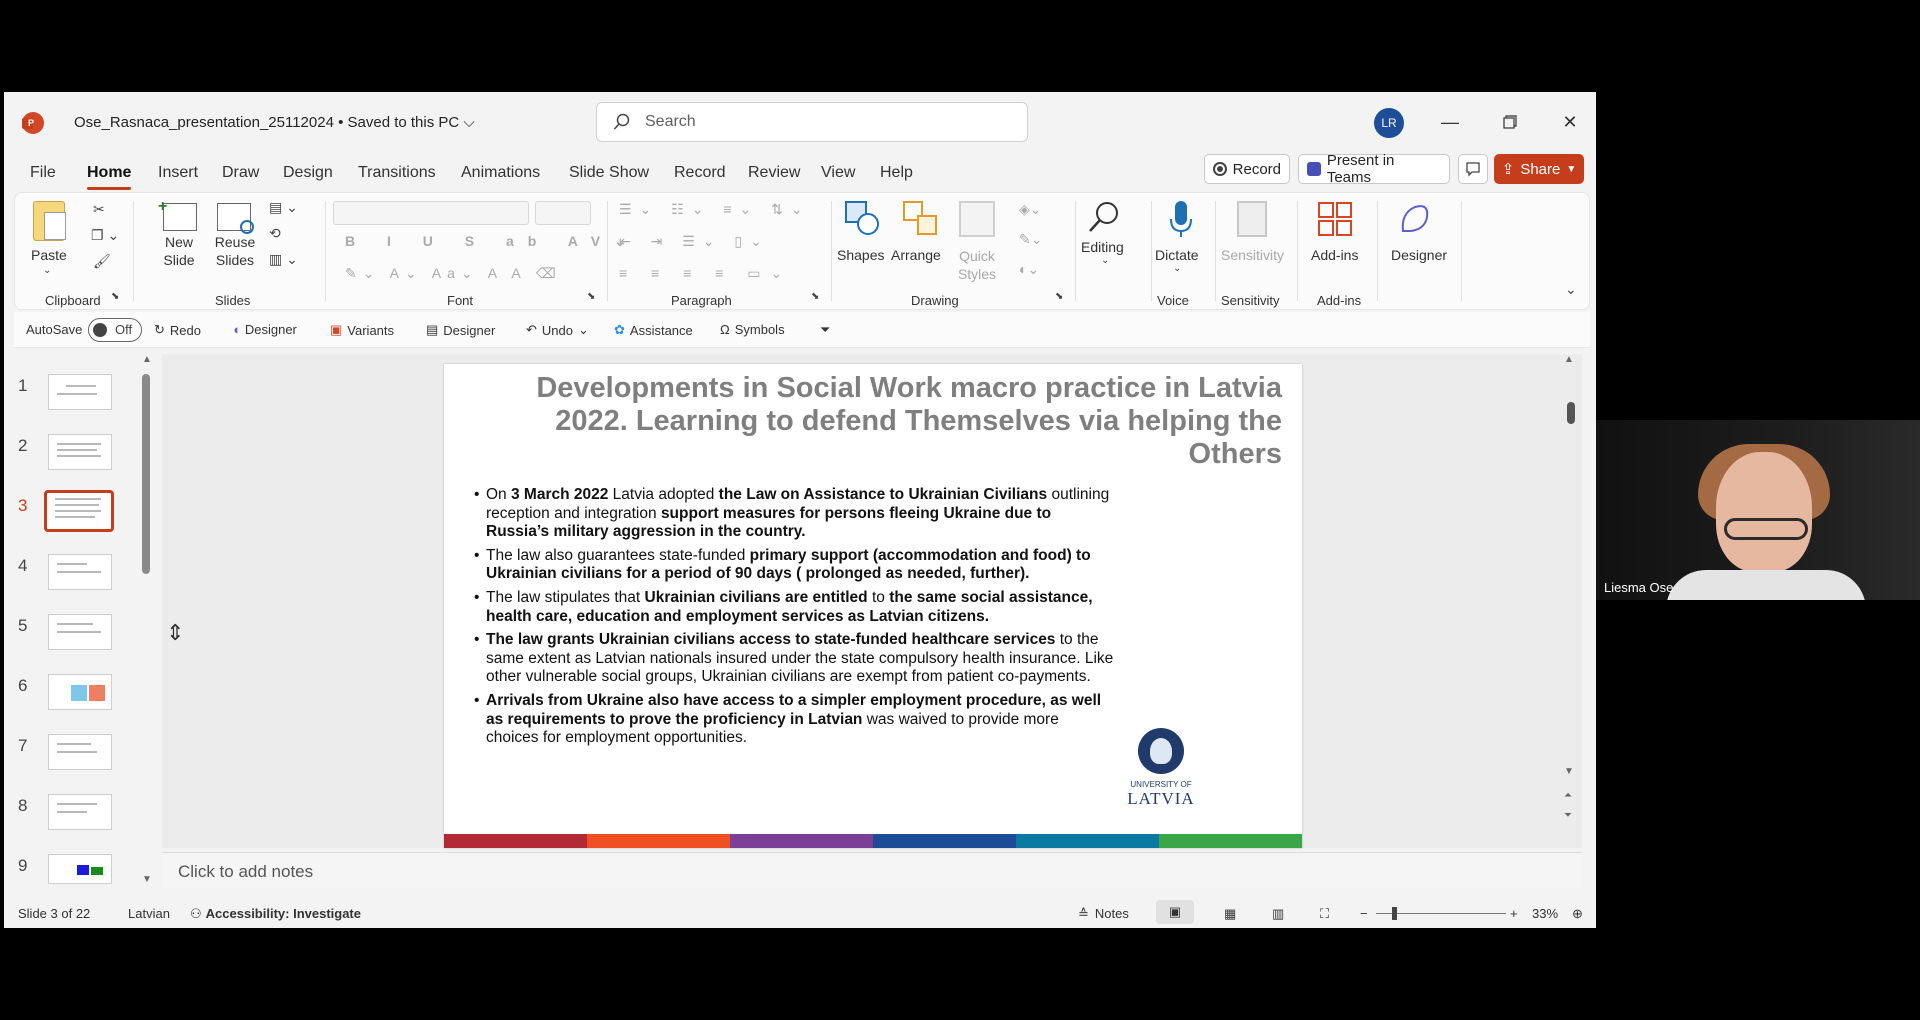  I want to click on next-slide-icon: ⏷, so click(1568, 815).